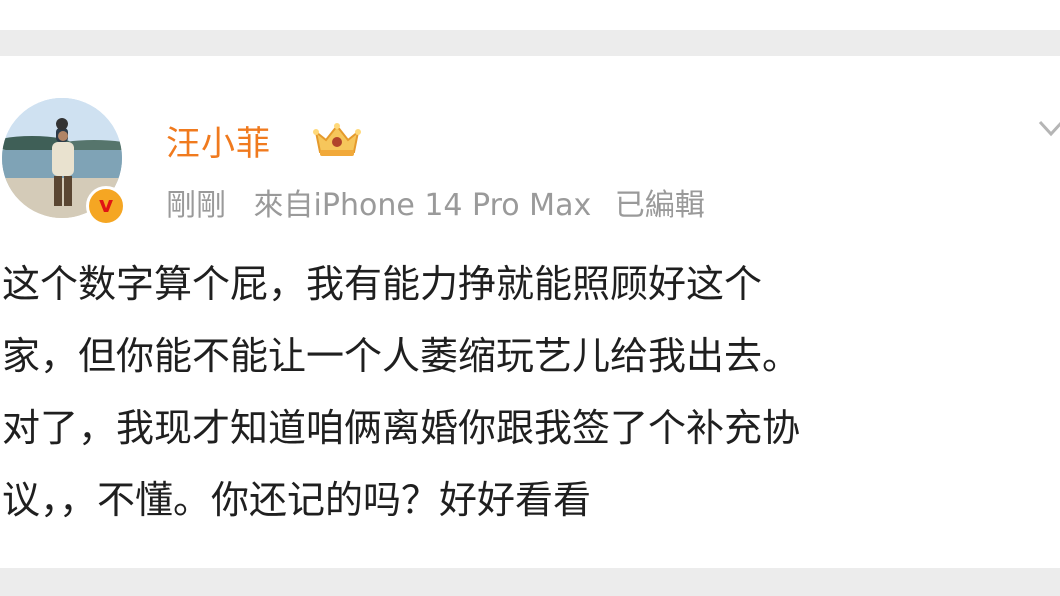  What do you see at coordinates (196, 205) in the screenshot?
I see `post-time: 剛剛` at bounding box center [196, 205].